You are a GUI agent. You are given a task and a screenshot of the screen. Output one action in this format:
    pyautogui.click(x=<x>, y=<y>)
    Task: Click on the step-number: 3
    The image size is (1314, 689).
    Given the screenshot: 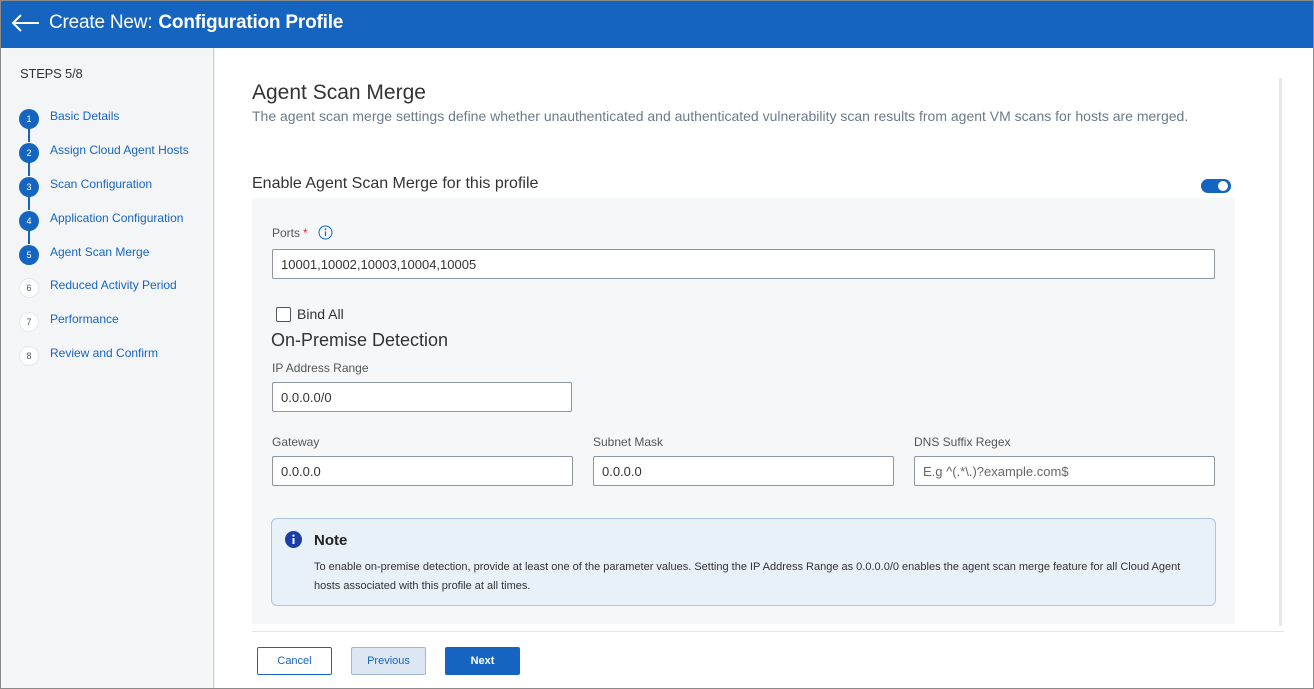 What is the action you would take?
    pyautogui.click(x=29, y=186)
    